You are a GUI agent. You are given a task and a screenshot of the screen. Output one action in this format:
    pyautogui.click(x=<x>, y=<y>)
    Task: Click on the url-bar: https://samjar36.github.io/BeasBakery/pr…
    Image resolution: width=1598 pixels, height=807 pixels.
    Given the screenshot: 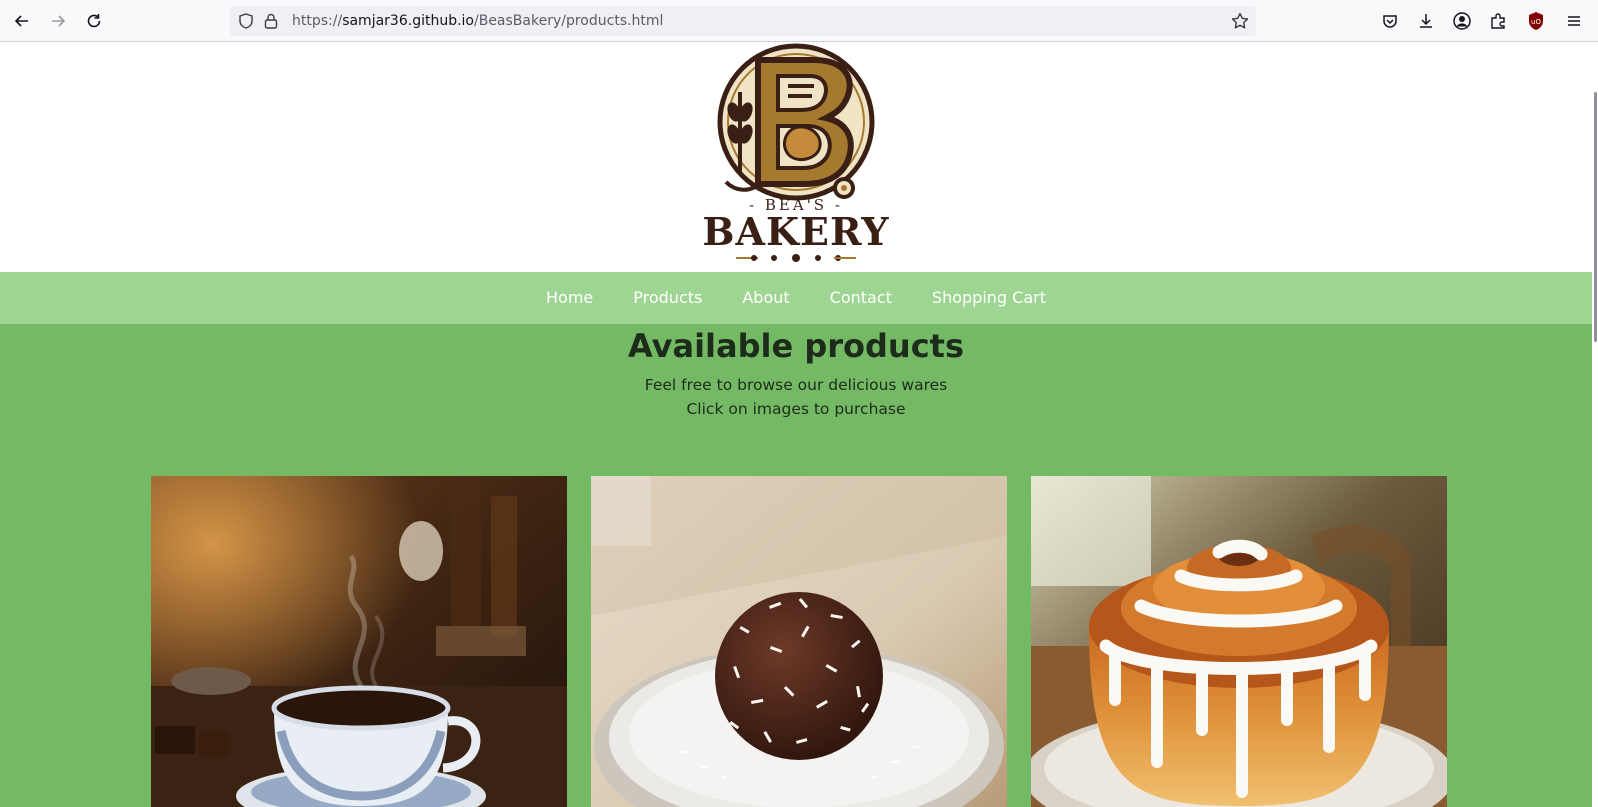 What is the action you would take?
    pyautogui.click(x=743, y=21)
    